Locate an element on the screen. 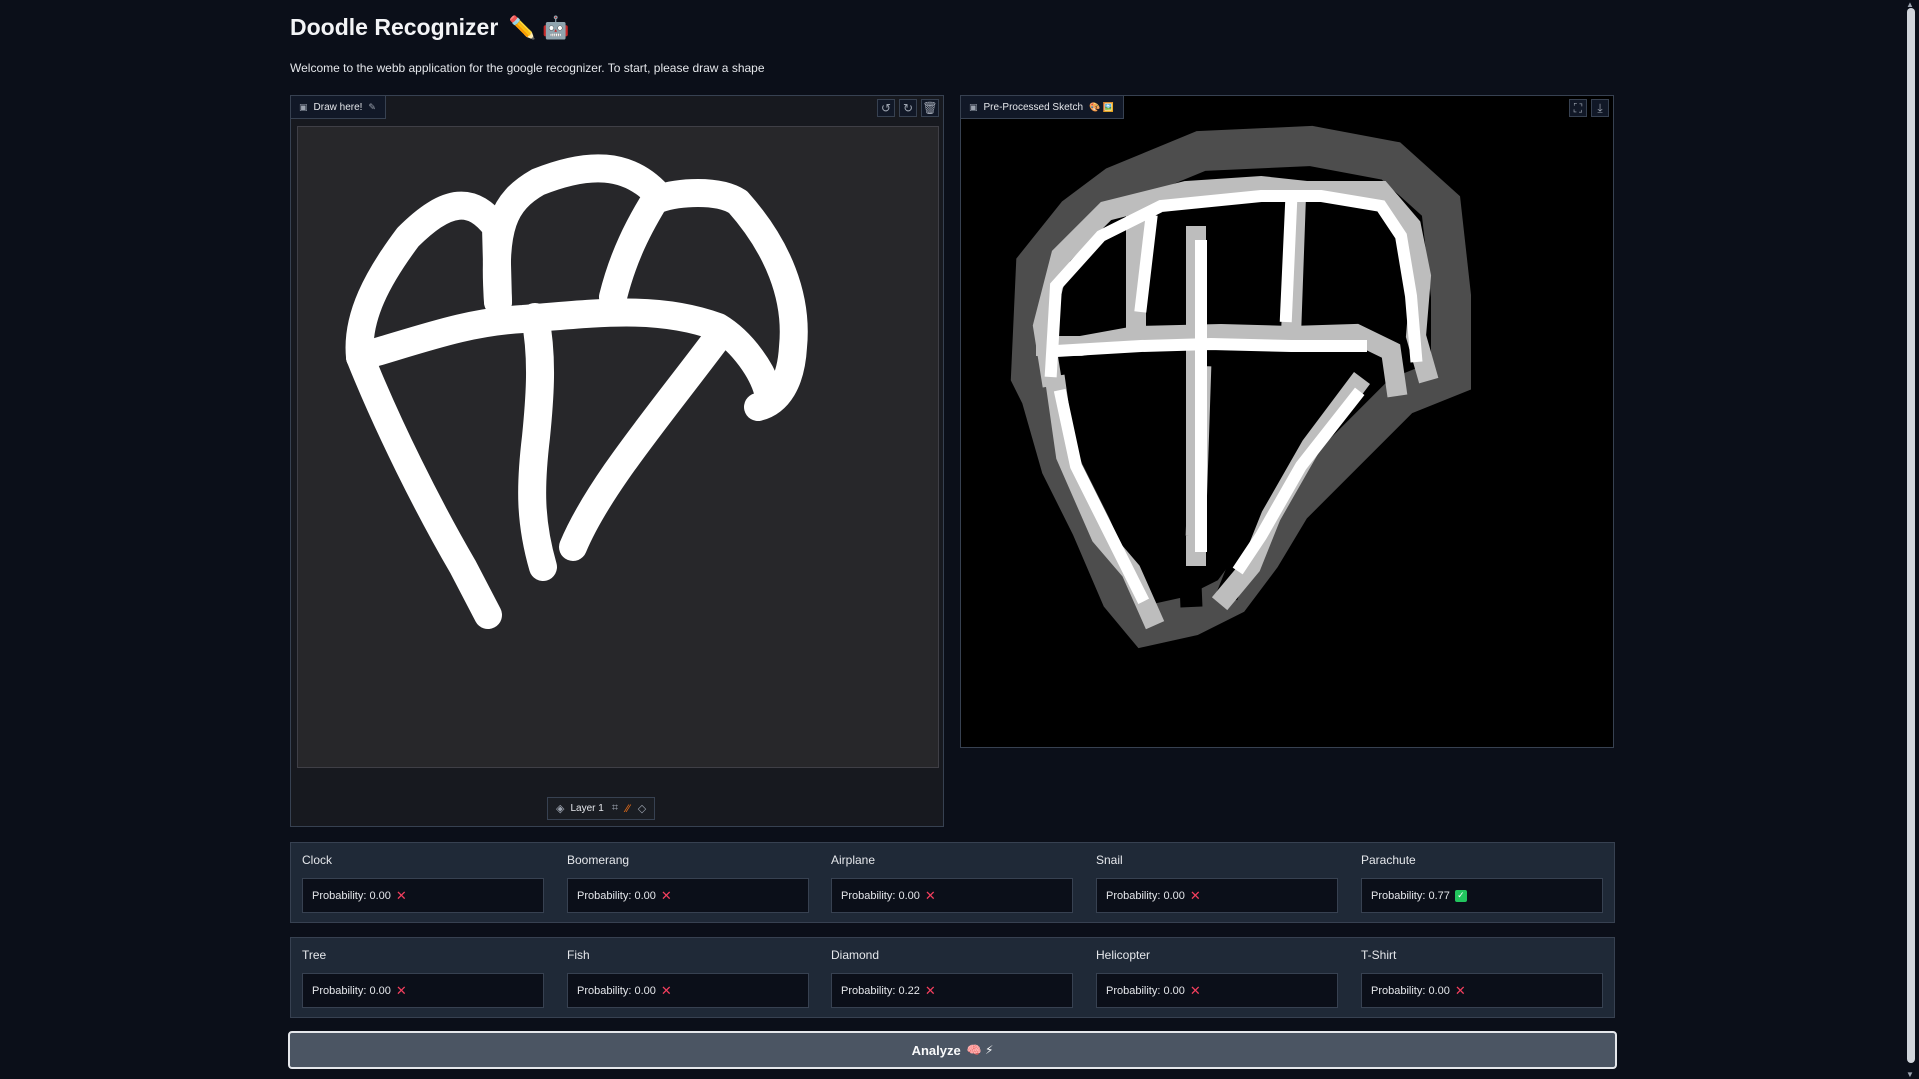  result-airplane: Airplane Probability: 0.00 ✕ is located at coordinates (946, 882).